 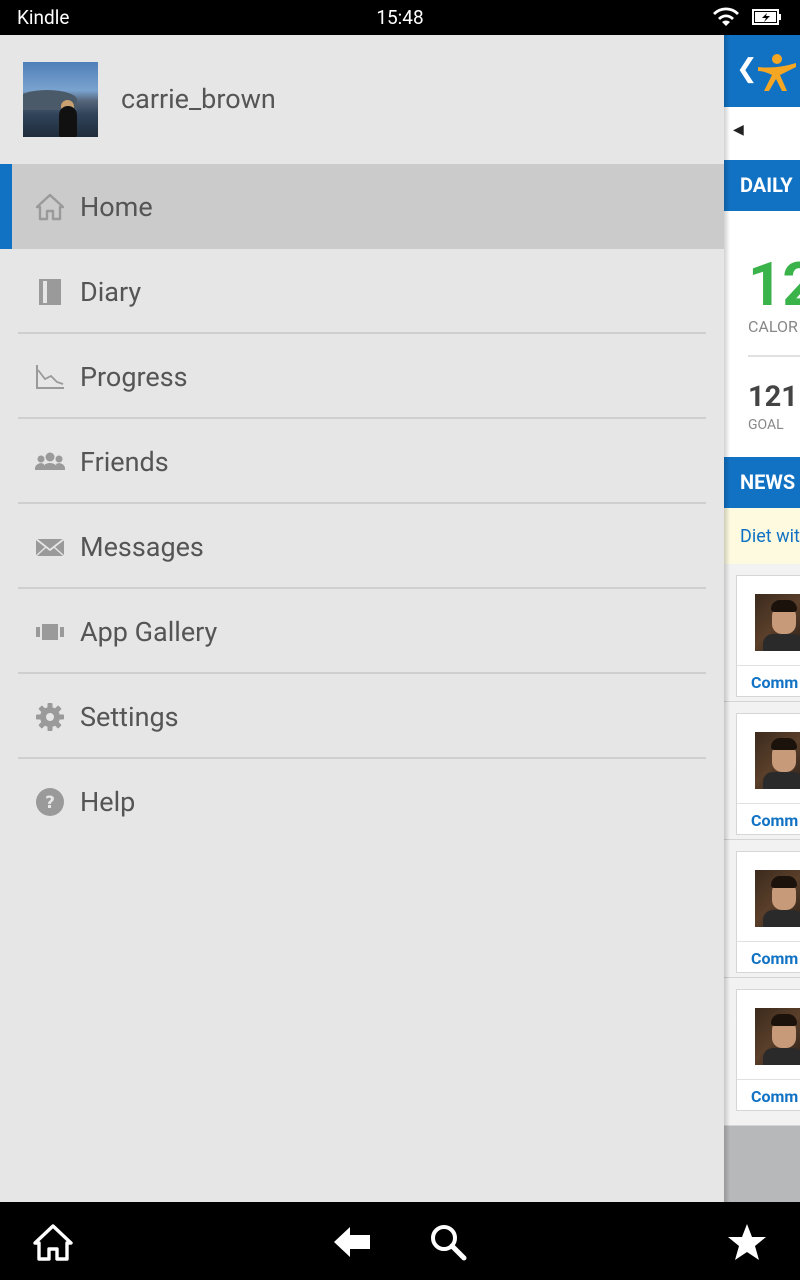 What do you see at coordinates (777, 72) in the screenshot?
I see `app-logo-icon` at bounding box center [777, 72].